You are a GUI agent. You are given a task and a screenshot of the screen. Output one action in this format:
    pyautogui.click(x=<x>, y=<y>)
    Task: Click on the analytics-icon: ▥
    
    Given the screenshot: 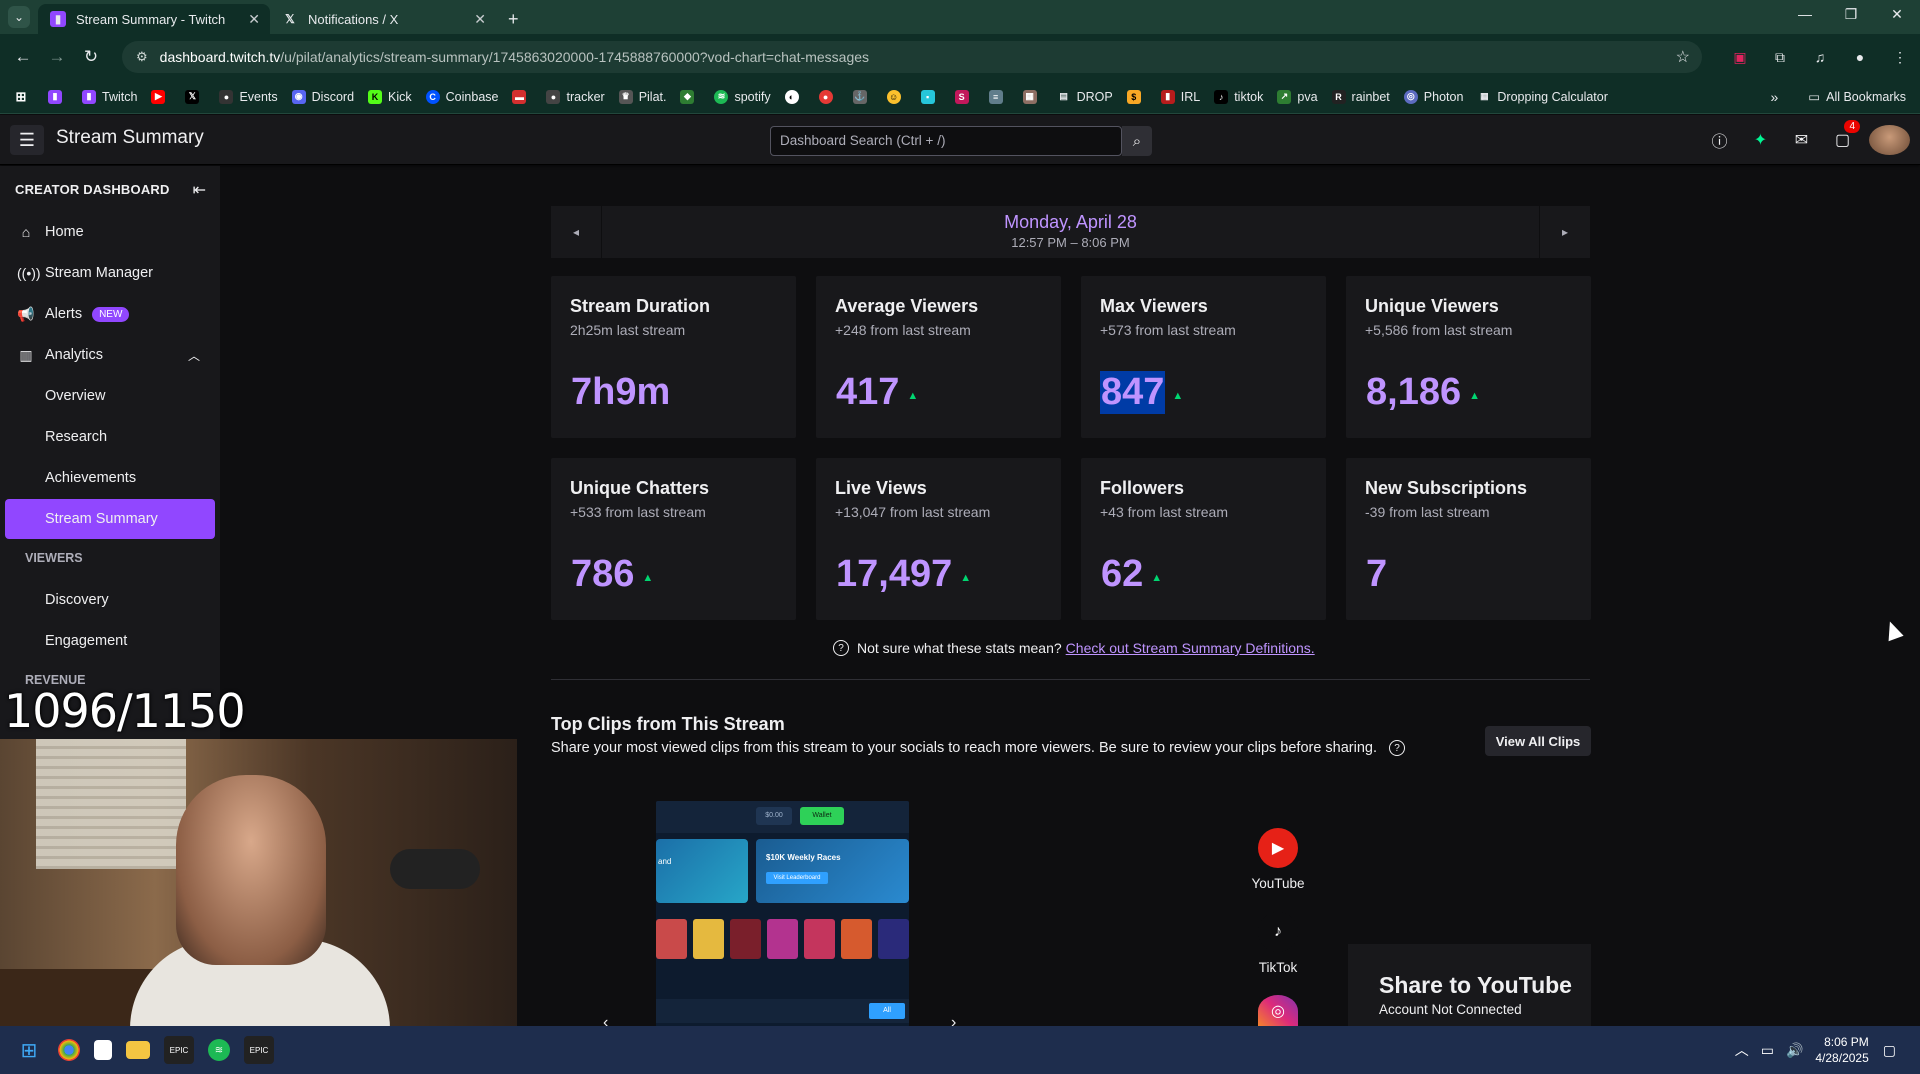 What is the action you would take?
    pyautogui.click(x=26, y=354)
    